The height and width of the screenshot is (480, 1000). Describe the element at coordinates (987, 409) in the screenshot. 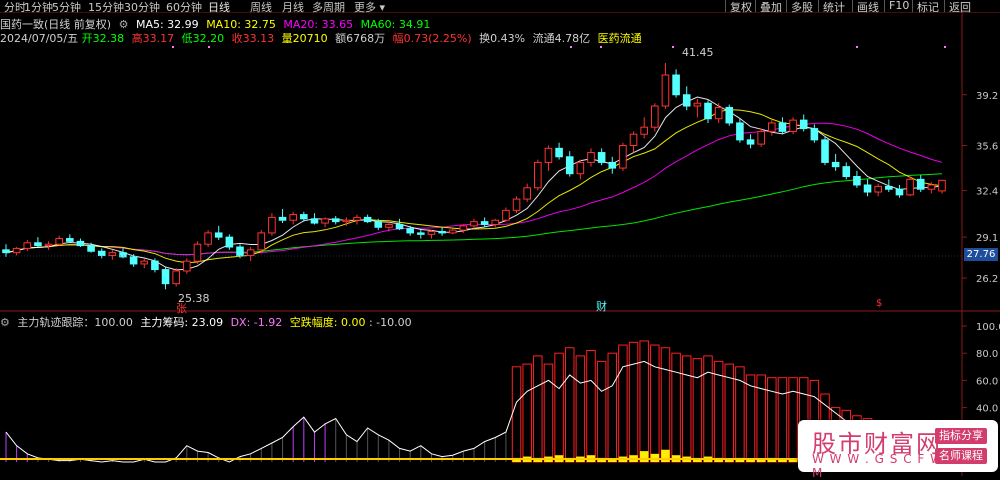

I see `ind-label-3: 40.0` at that location.